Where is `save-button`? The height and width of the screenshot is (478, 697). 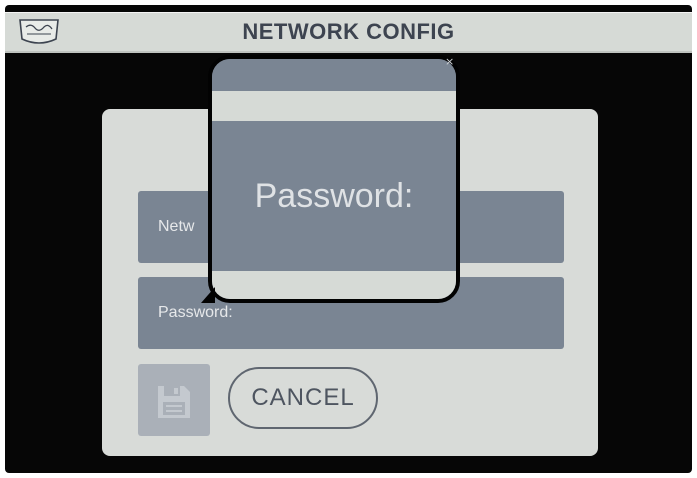 save-button is located at coordinates (174, 400).